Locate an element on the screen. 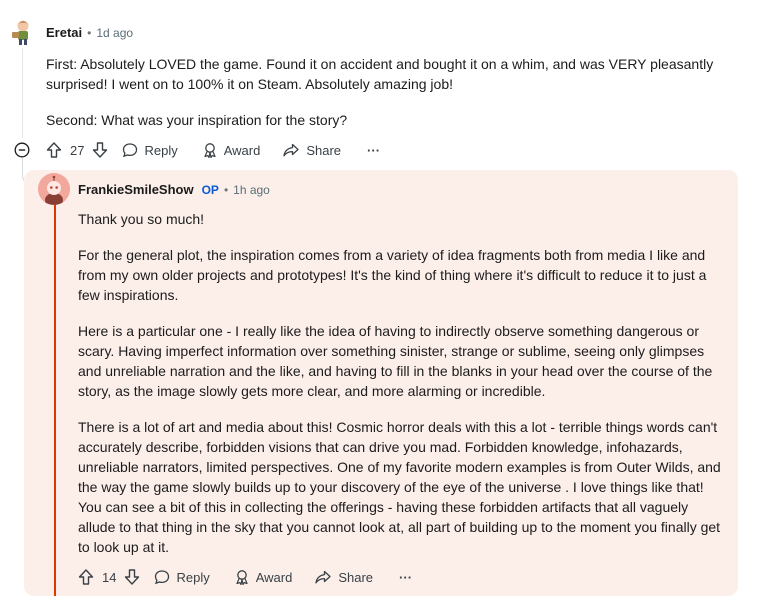  comment-author: Eretai is located at coordinates (64, 32).